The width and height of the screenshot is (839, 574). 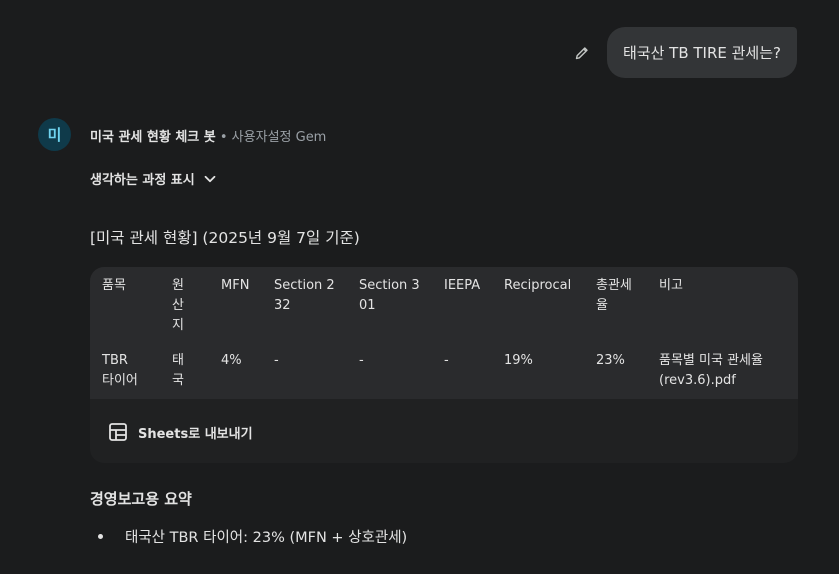 I want to click on table-cell: 품목별 미국 관세율 (rev3.6).pdf, so click(x=711, y=370).